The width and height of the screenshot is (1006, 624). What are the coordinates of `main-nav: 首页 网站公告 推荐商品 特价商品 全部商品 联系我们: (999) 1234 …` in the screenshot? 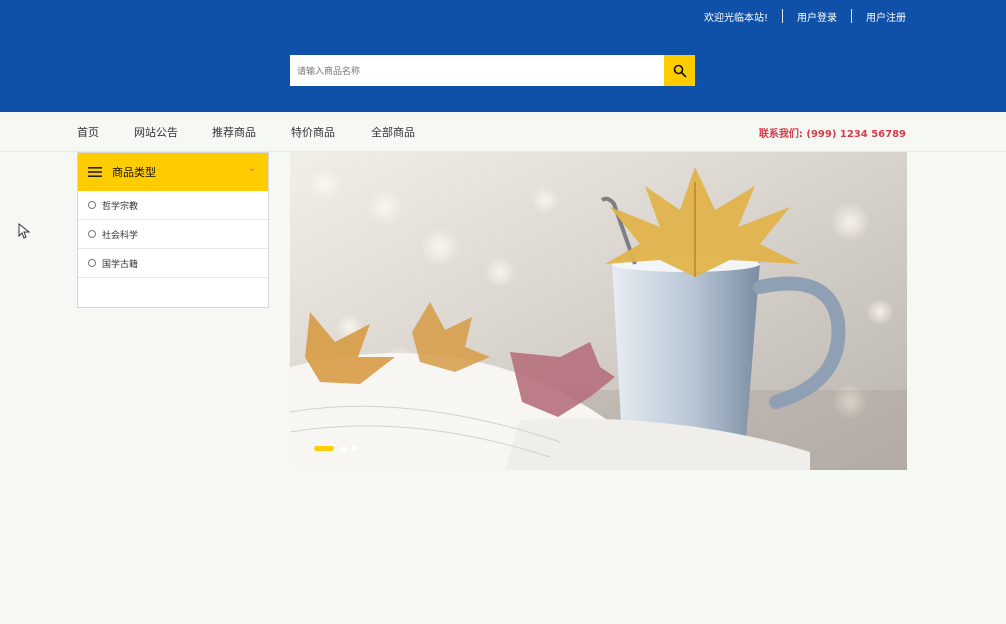 It's located at (503, 132).